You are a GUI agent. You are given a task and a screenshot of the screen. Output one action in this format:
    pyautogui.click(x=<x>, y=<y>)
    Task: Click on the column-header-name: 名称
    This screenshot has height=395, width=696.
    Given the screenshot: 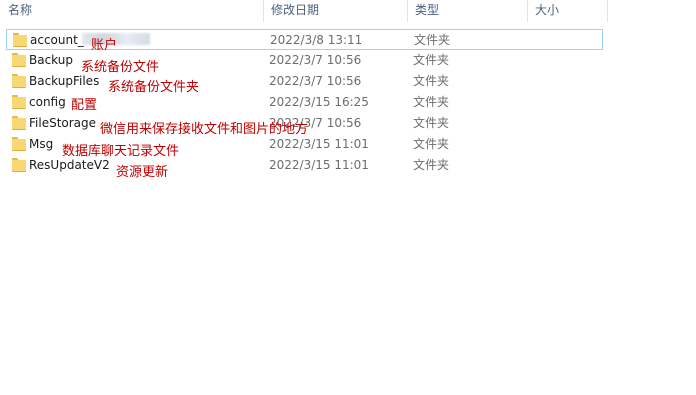 What is the action you would take?
    pyautogui.click(x=131, y=11)
    